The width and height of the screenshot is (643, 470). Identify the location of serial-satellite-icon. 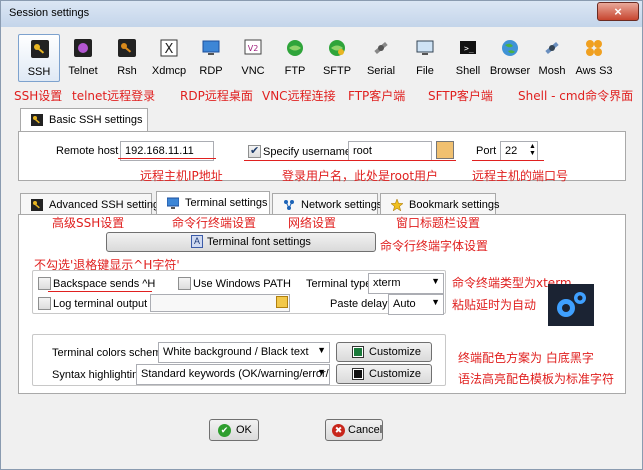
(381, 48).